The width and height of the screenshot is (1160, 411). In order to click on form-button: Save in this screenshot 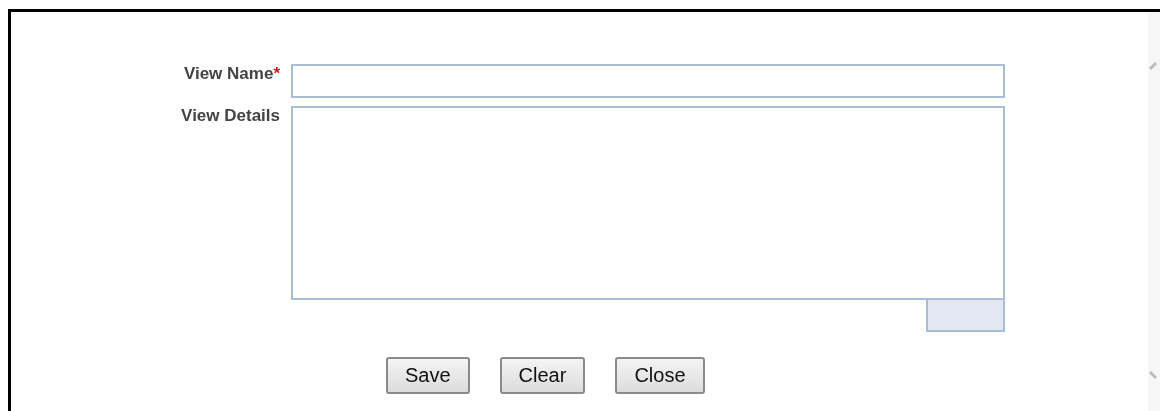, I will do `click(428, 375)`.